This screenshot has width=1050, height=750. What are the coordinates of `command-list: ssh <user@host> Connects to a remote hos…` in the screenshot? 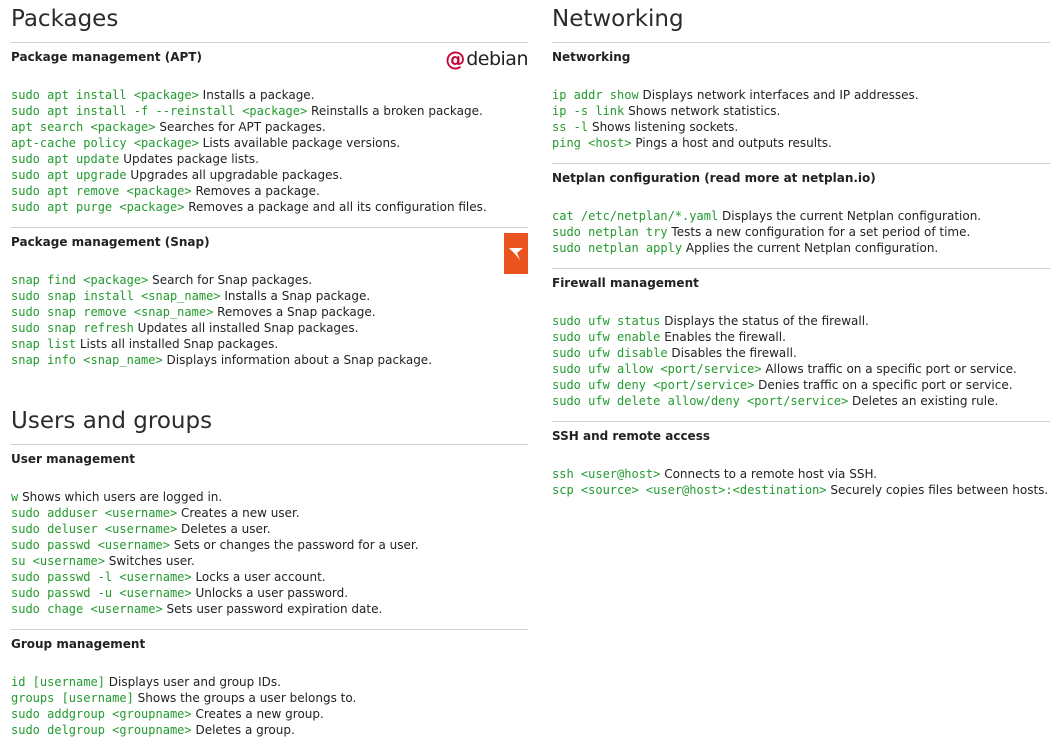 It's located at (801, 488).